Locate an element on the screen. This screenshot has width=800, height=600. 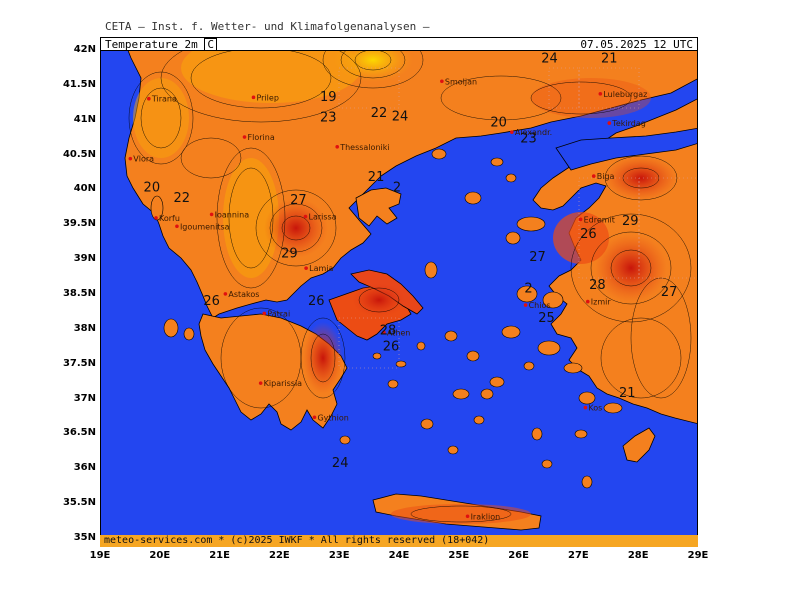
city-label: Kos is located at coordinates (595, 408).